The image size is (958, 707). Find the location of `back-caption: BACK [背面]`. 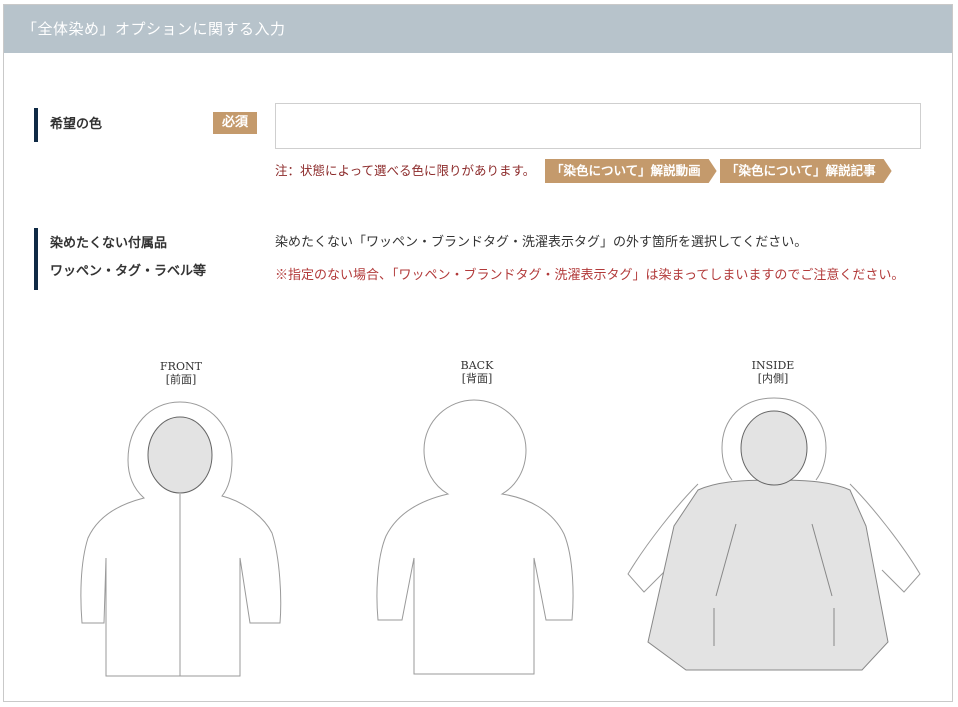

back-caption: BACK [背面] is located at coordinates (477, 372).